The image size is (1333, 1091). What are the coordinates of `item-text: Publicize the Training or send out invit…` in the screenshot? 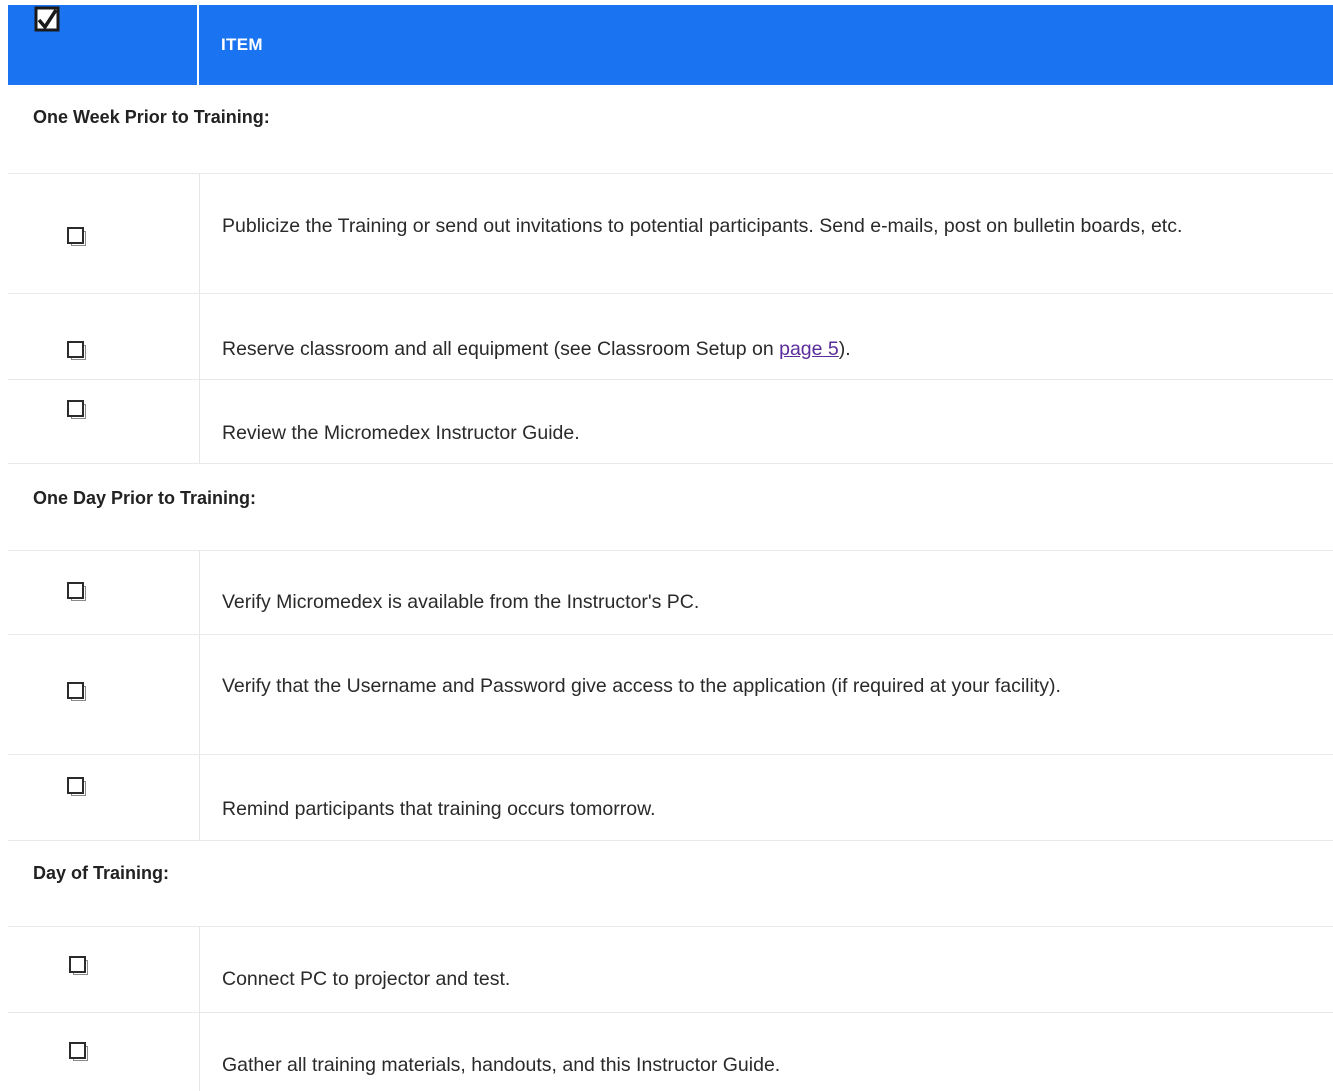 It's located at (702, 226).